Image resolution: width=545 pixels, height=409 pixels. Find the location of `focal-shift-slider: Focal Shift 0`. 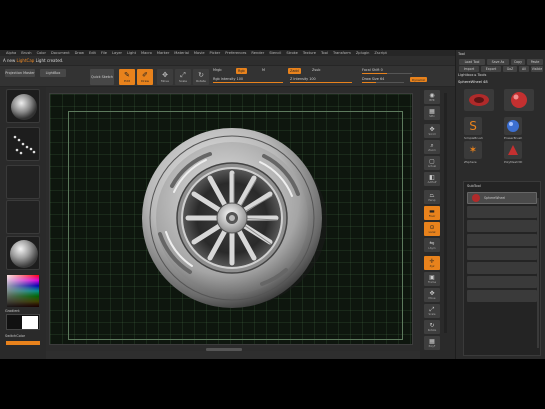

focal-shift-slider: Focal Shift 0 is located at coordinates (387, 71).